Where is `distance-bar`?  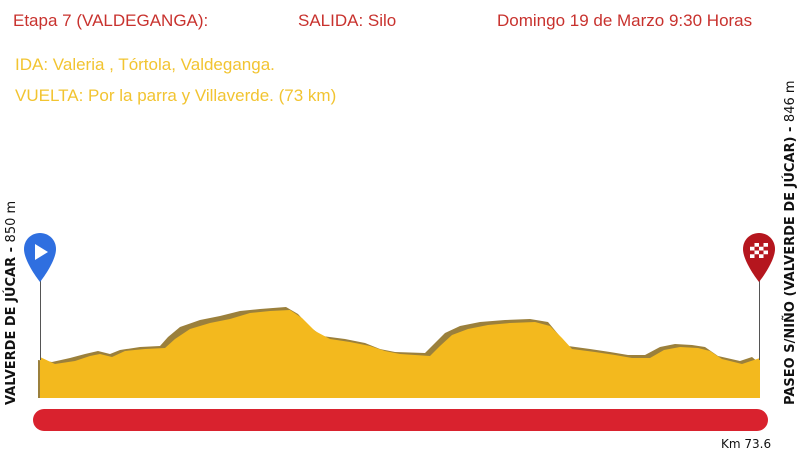
distance-bar is located at coordinates (400, 420).